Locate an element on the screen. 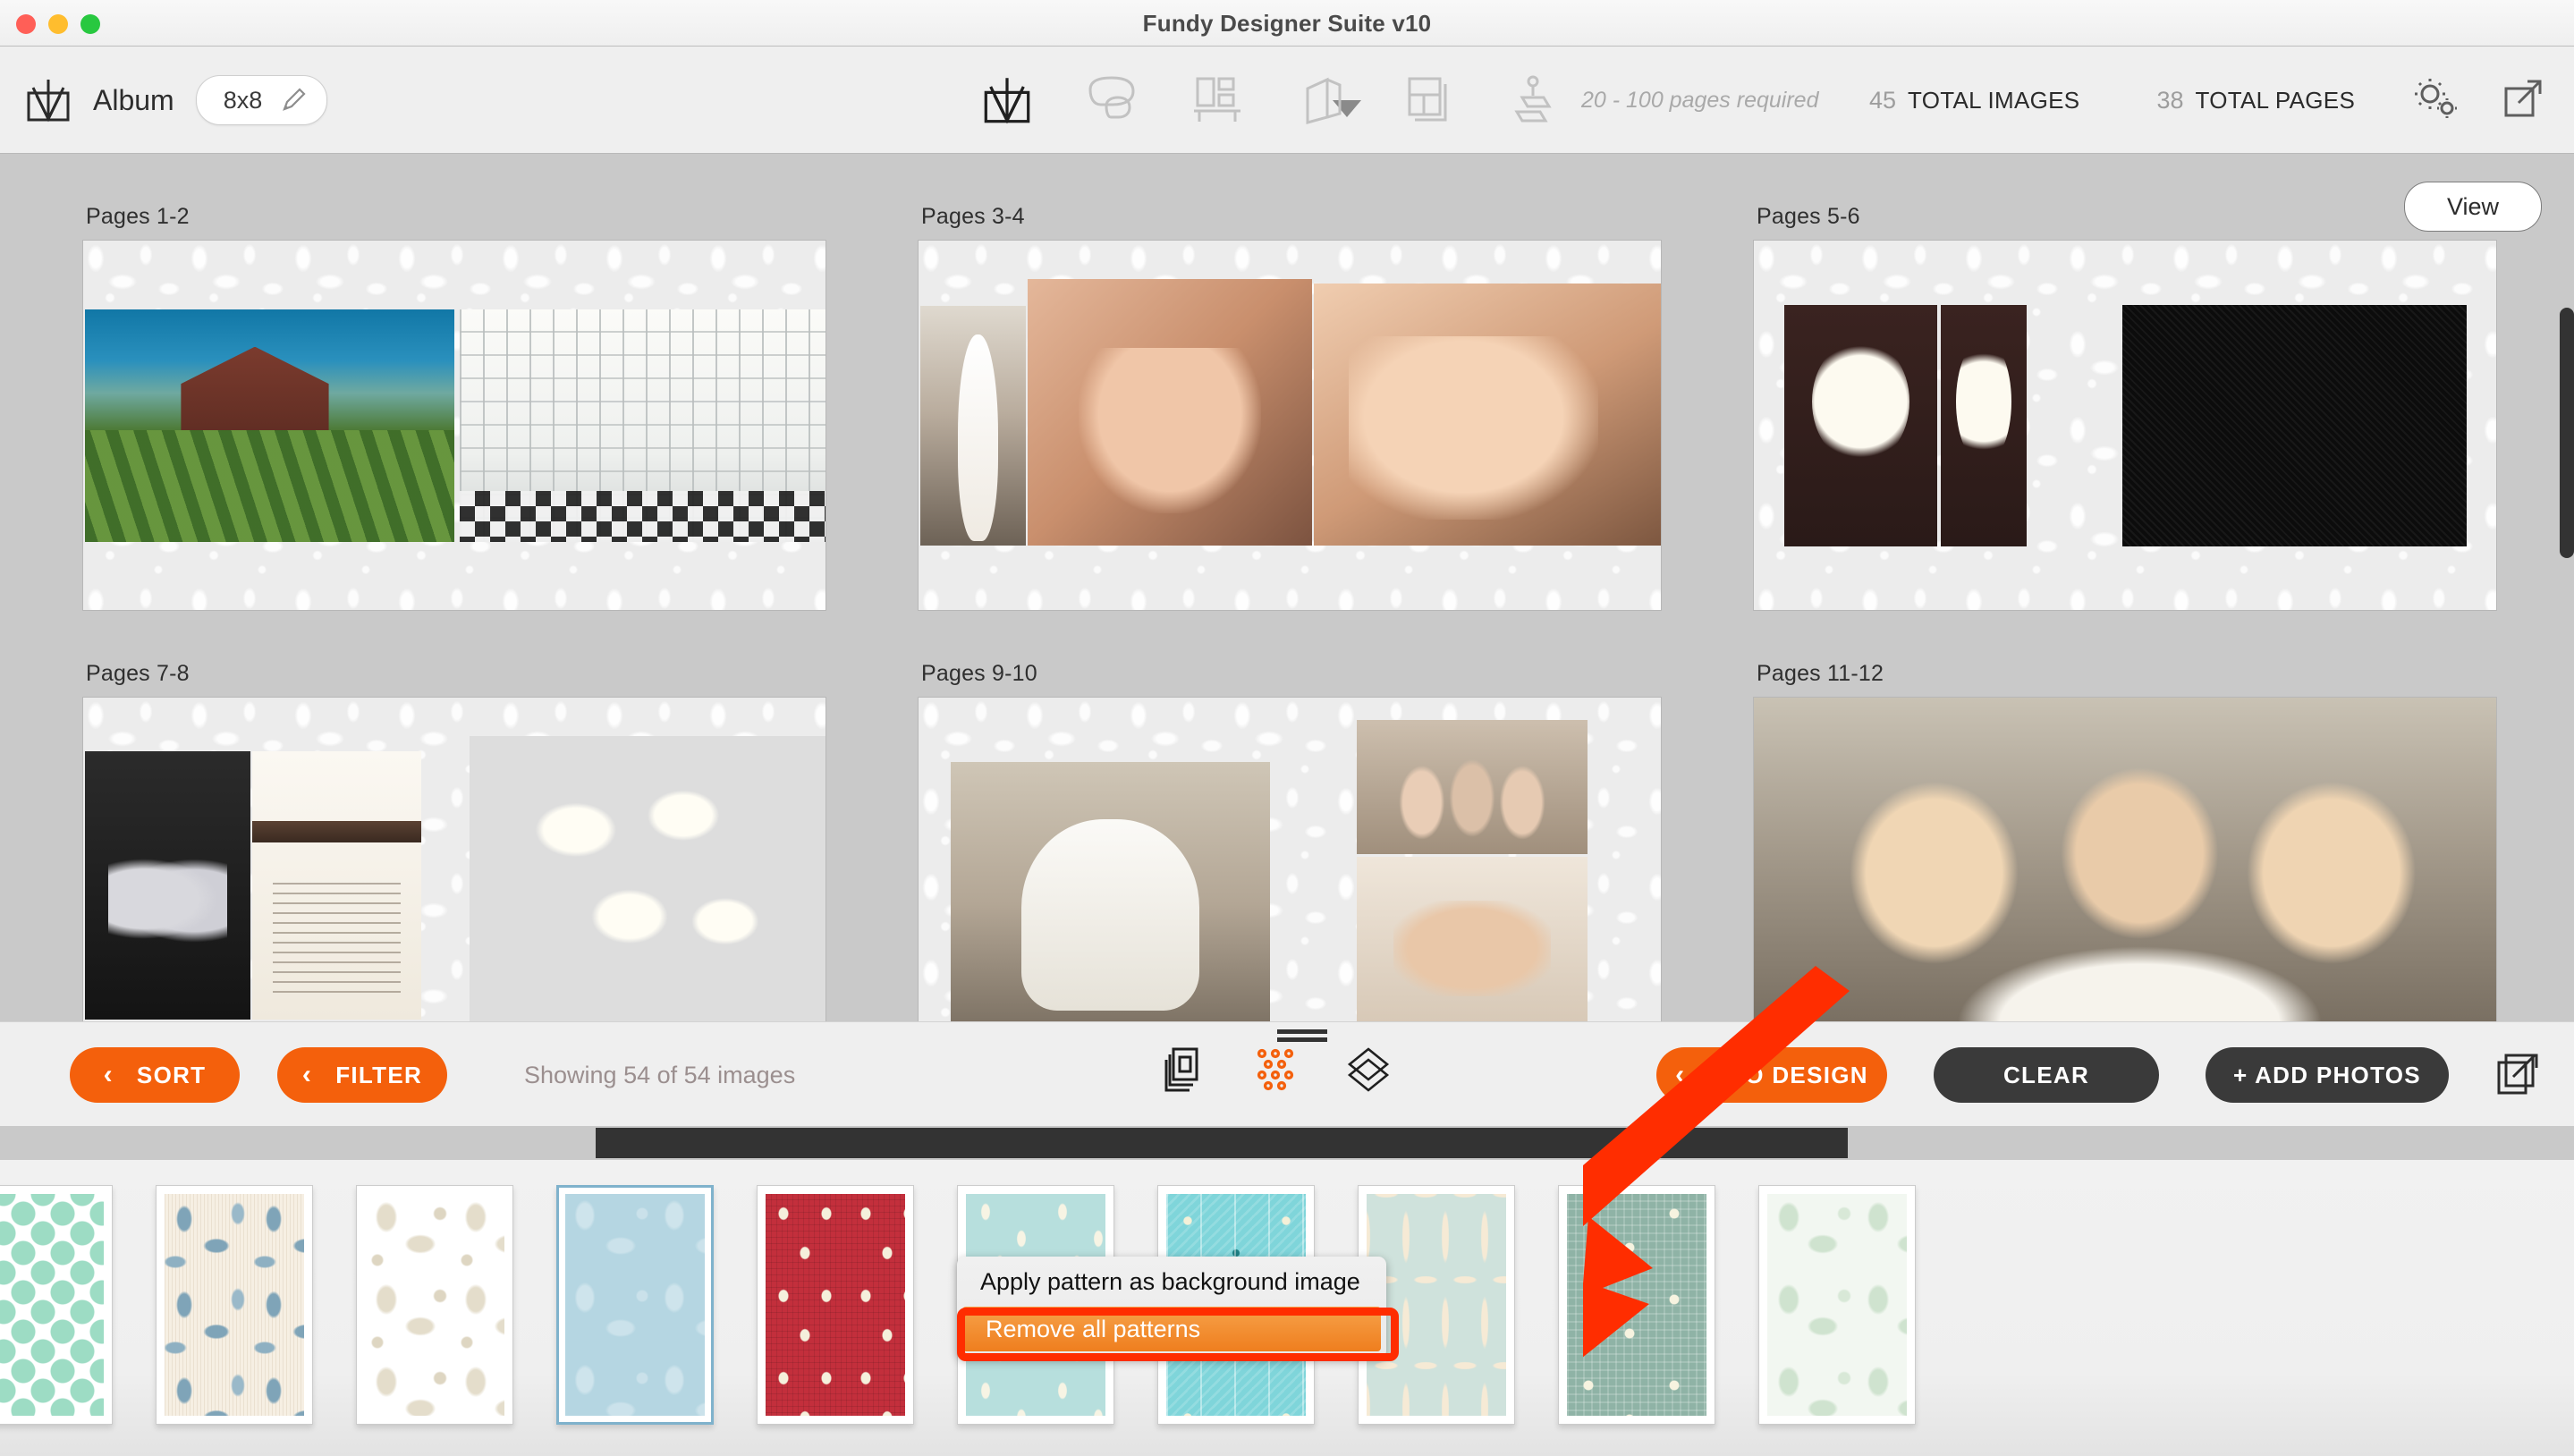 The width and height of the screenshot is (2574, 1456). comments-tool-button is located at coordinates (1112, 100).